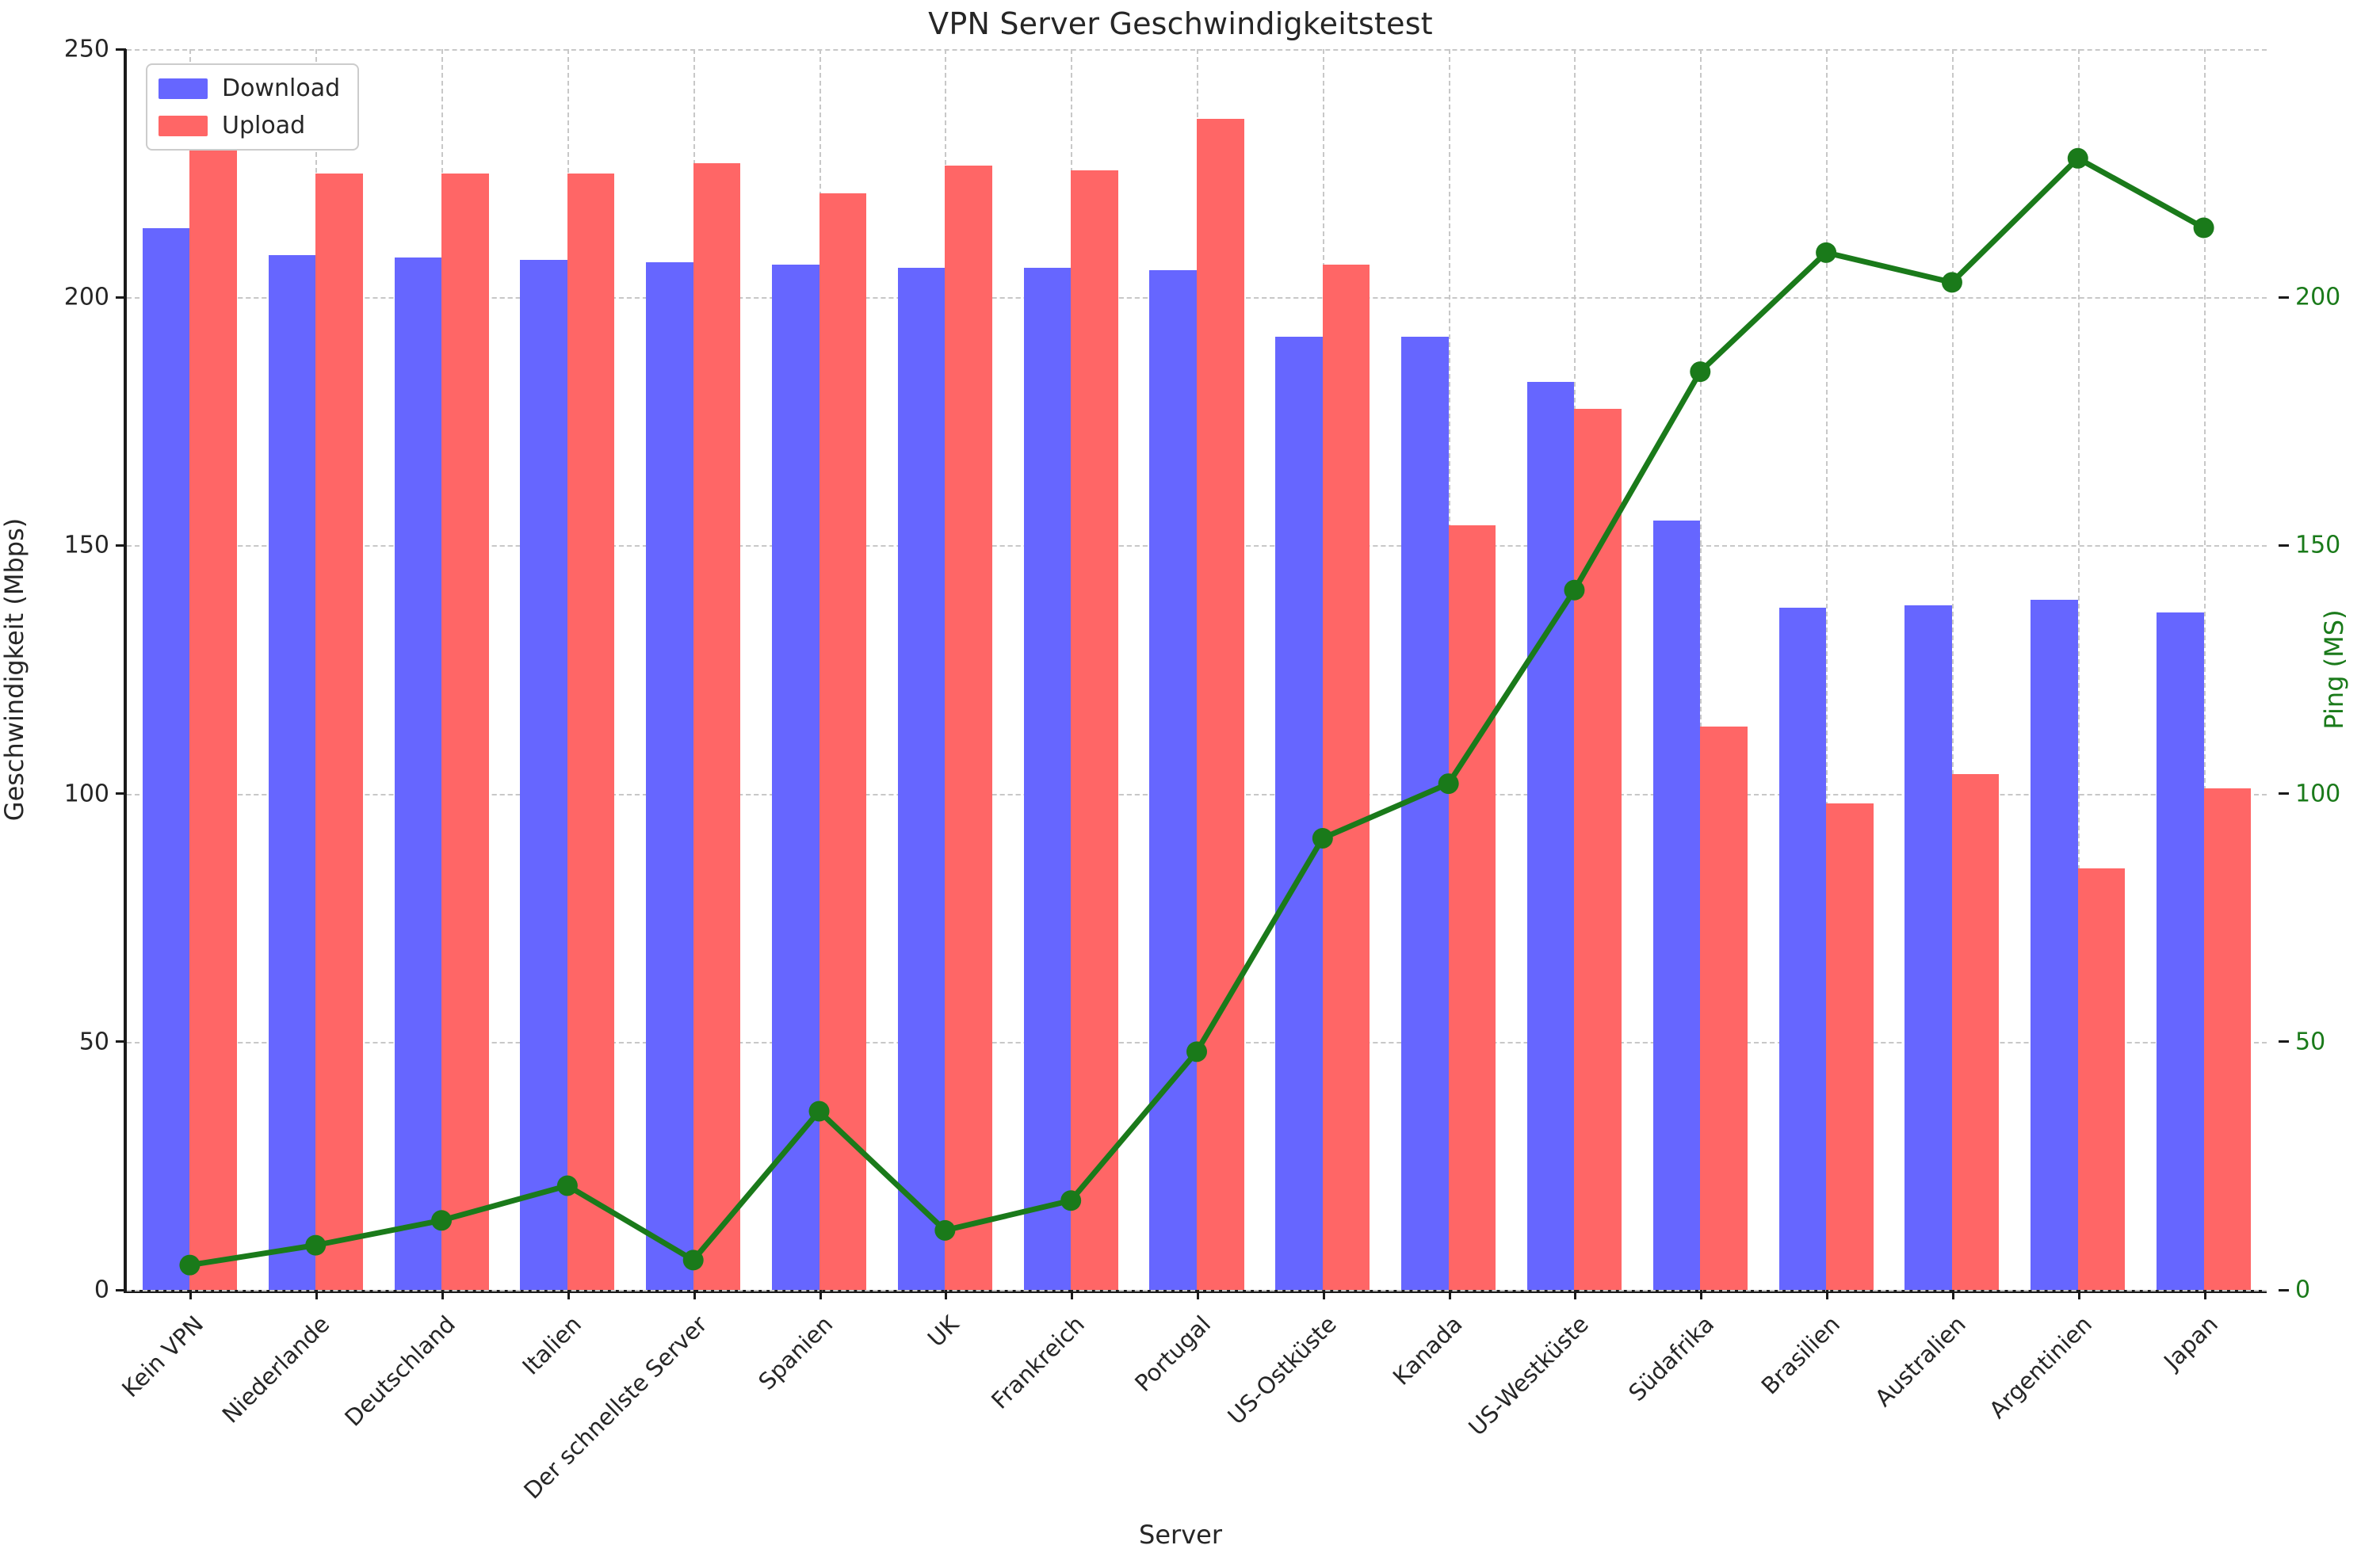 This screenshot has width=2361, height=1568. Describe the element at coordinates (275, 1369) in the screenshot. I see `x-axis-tick-label: Niederlande` at that location.